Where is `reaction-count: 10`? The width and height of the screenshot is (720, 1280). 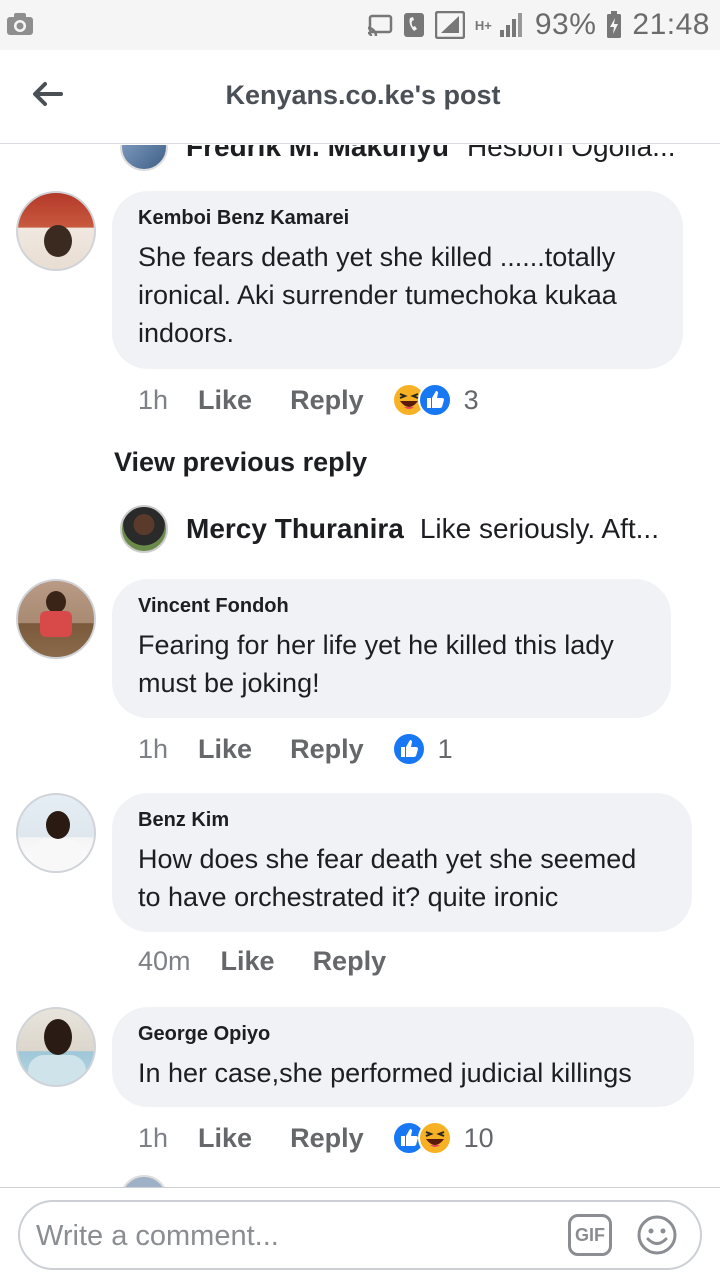
reaction-count: 10 is located at coordinates (478, 1137).